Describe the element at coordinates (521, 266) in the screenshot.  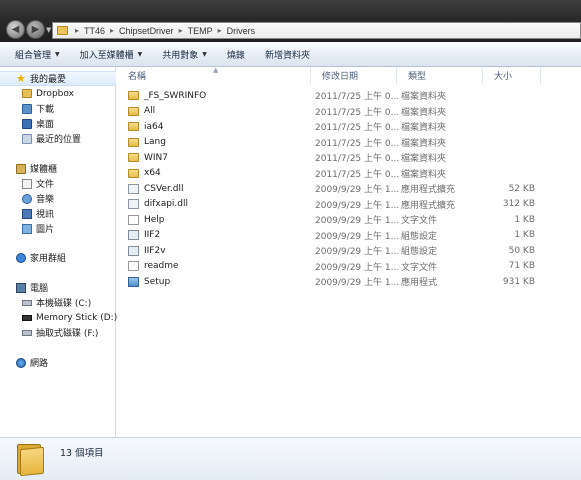
I see `file-size: 71 KB` at that location.